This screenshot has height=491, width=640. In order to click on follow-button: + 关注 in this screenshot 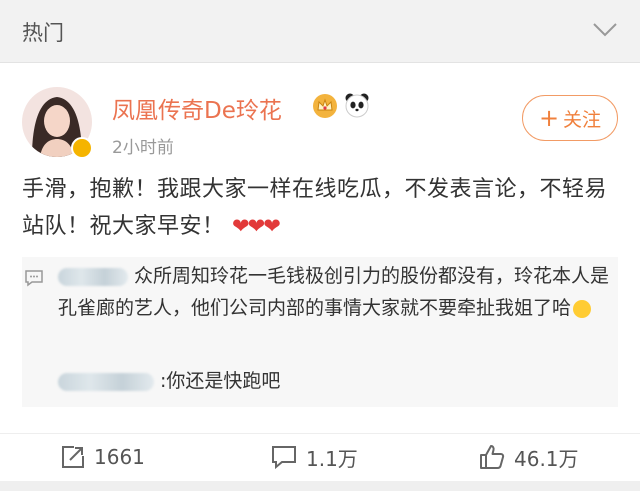, I will do `click(570, 118)`.